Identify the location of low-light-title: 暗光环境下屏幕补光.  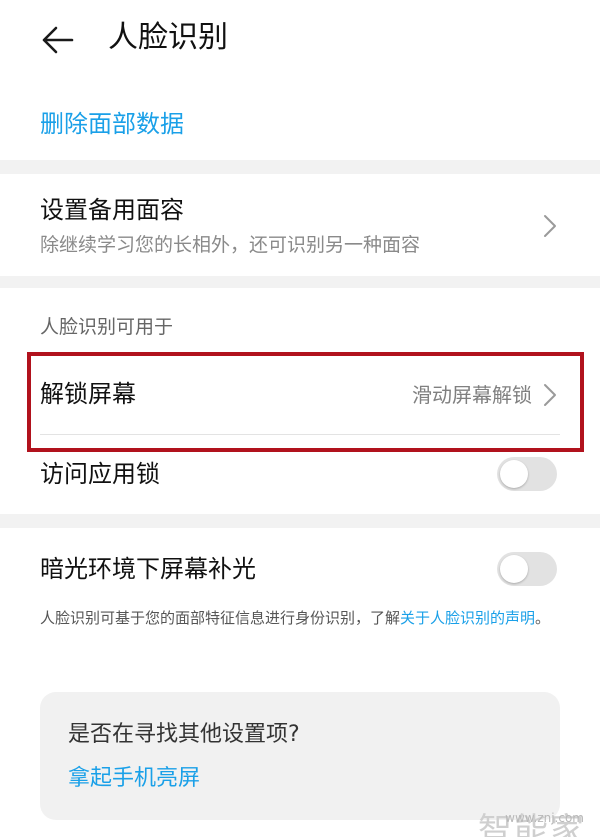
(148, 569).